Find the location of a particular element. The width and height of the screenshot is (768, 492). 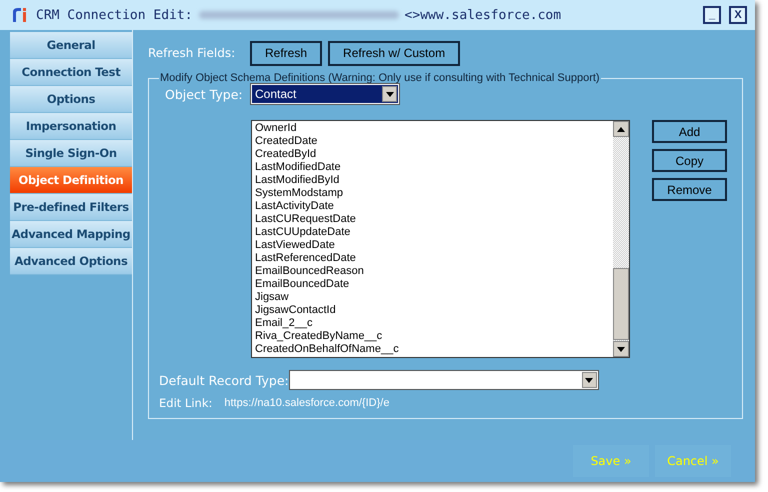

field-list-item: SystemModstamp is located at coordinates (432, 193).